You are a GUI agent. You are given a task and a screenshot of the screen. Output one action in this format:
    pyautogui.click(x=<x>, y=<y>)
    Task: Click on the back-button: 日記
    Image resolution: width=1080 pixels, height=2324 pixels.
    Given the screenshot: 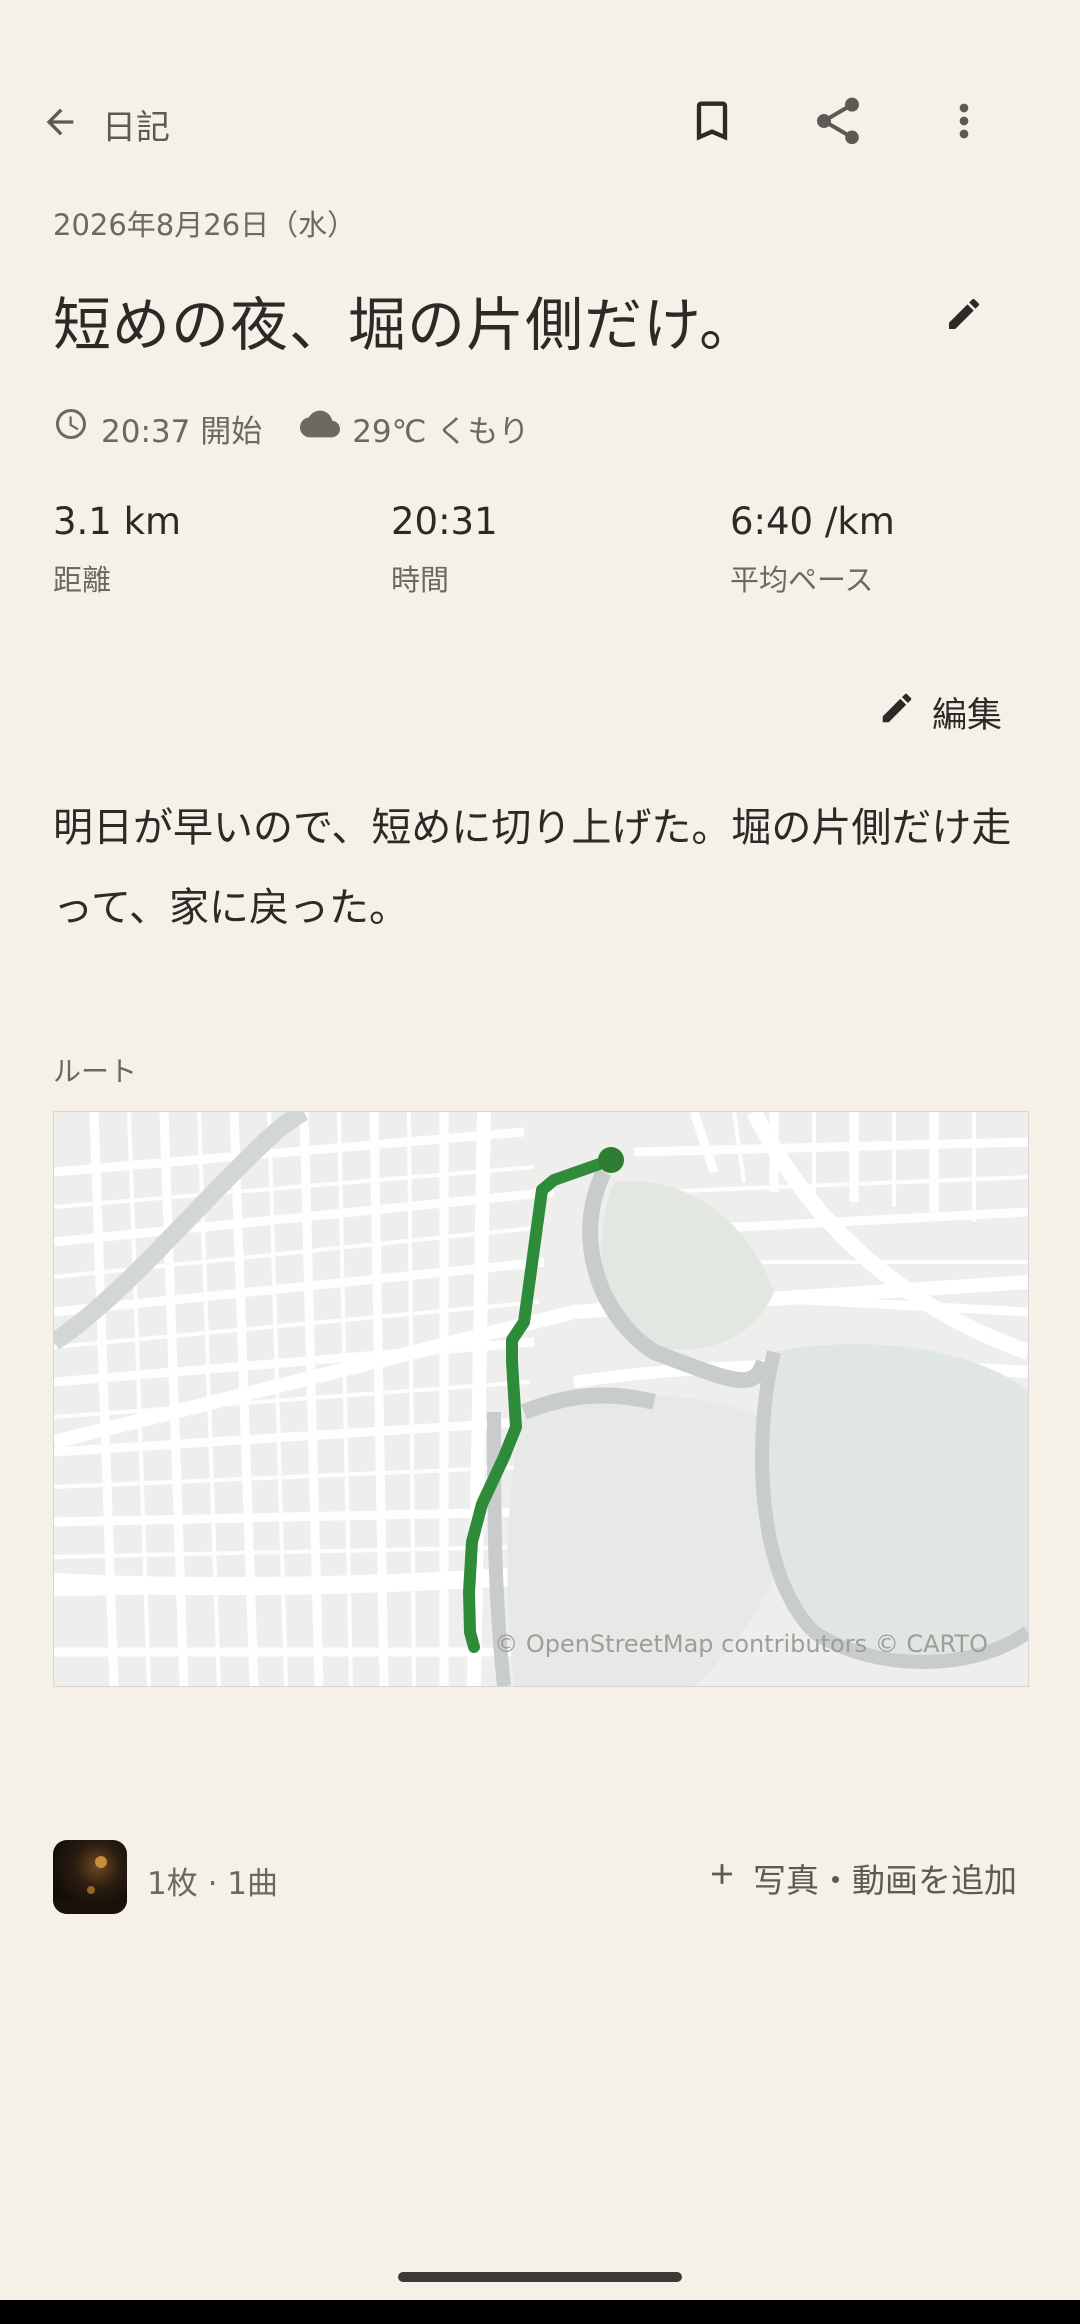 What is the action you would take?
    pyautogui.click(x=105, y=124)
    